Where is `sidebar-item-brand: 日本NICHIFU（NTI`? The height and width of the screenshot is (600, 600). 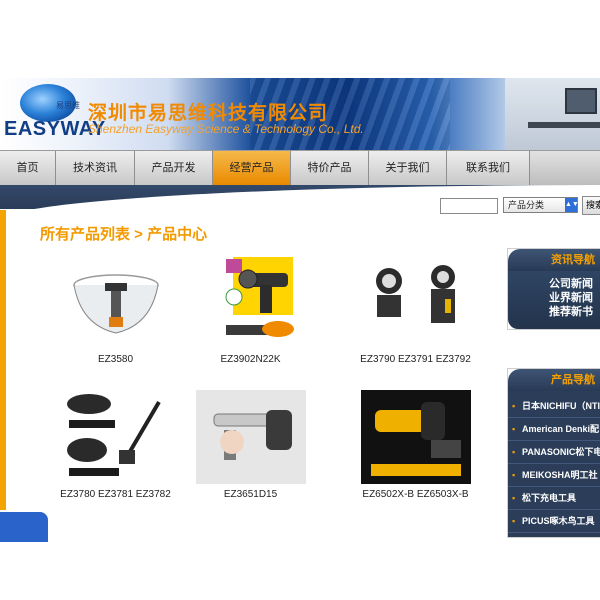 sidebar-item-brand: 日本NICHIFU（NTI is located at coordinates (554, 406).